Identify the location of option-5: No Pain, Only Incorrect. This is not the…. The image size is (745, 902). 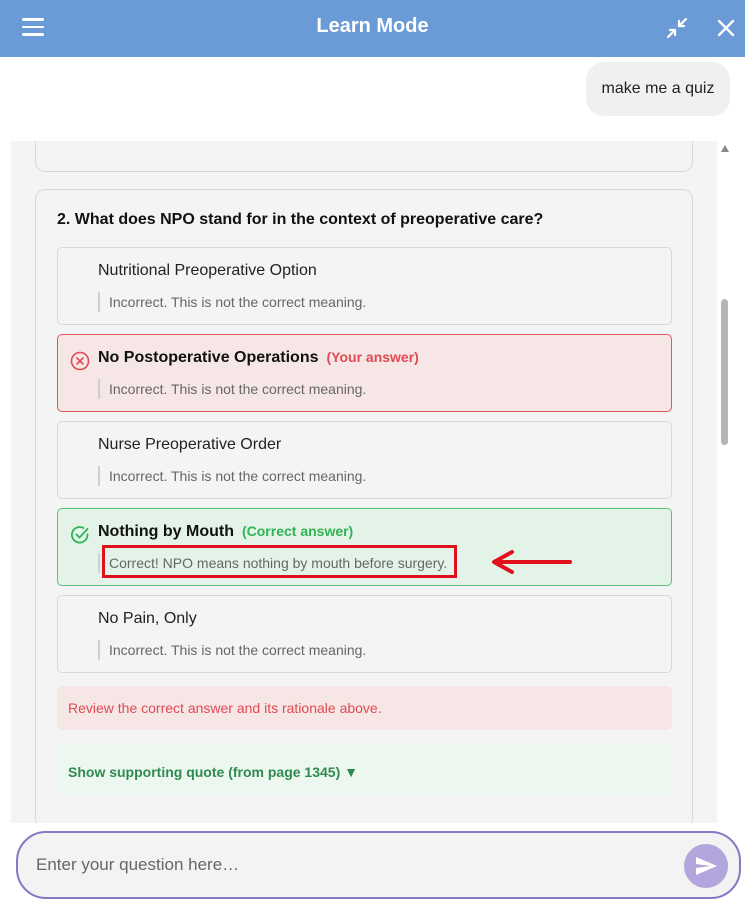
(364, 634).